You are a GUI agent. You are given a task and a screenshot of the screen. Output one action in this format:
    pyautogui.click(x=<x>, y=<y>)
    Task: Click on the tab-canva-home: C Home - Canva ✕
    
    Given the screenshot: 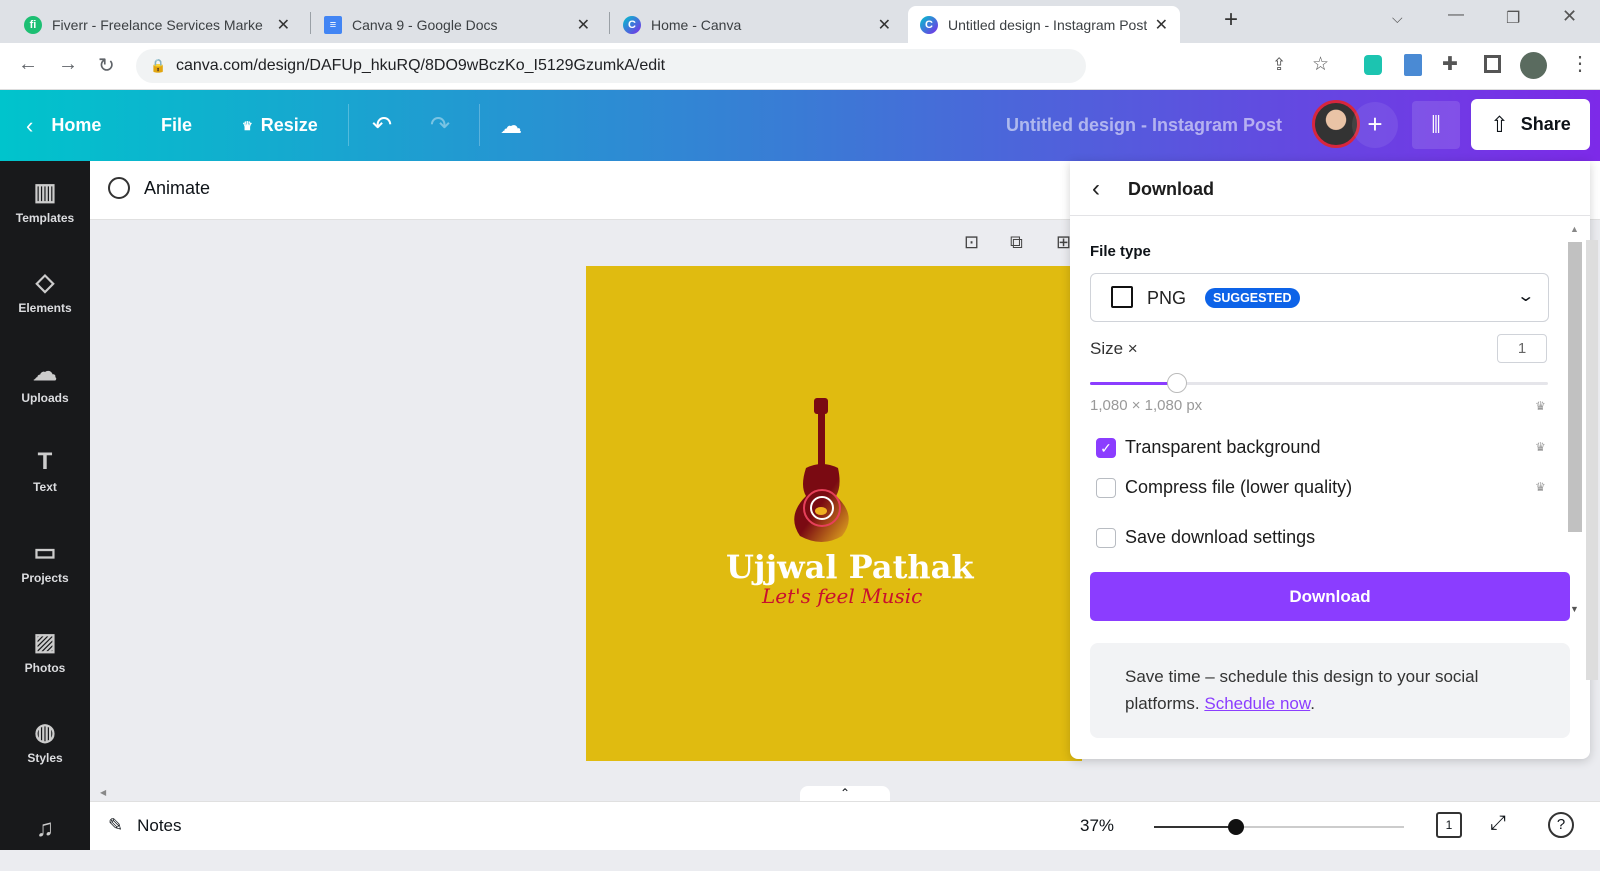 What is the action you would take?
    pyautogui.click(x=757, y=24)
    